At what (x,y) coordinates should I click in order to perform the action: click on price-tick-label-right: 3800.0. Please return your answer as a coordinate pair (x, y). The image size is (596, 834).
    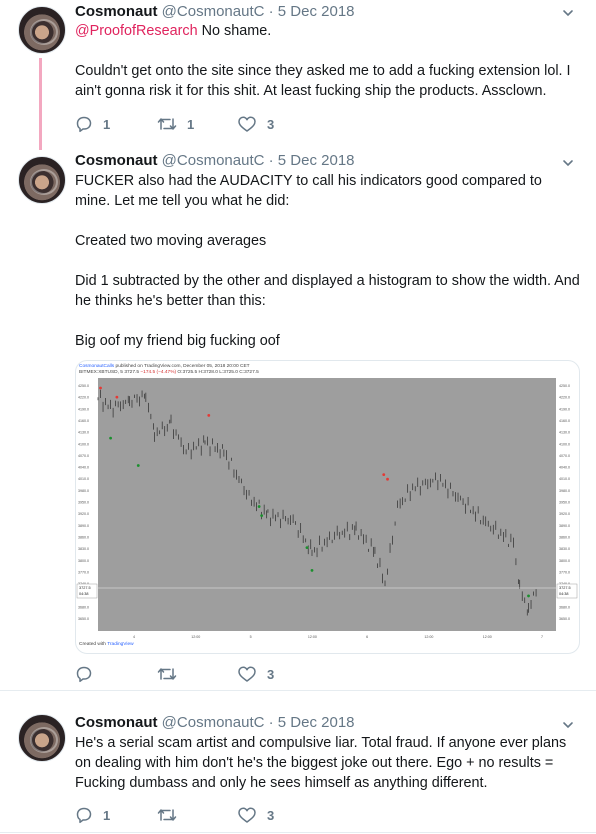
    Looking at the image, I should click on (564, 561).